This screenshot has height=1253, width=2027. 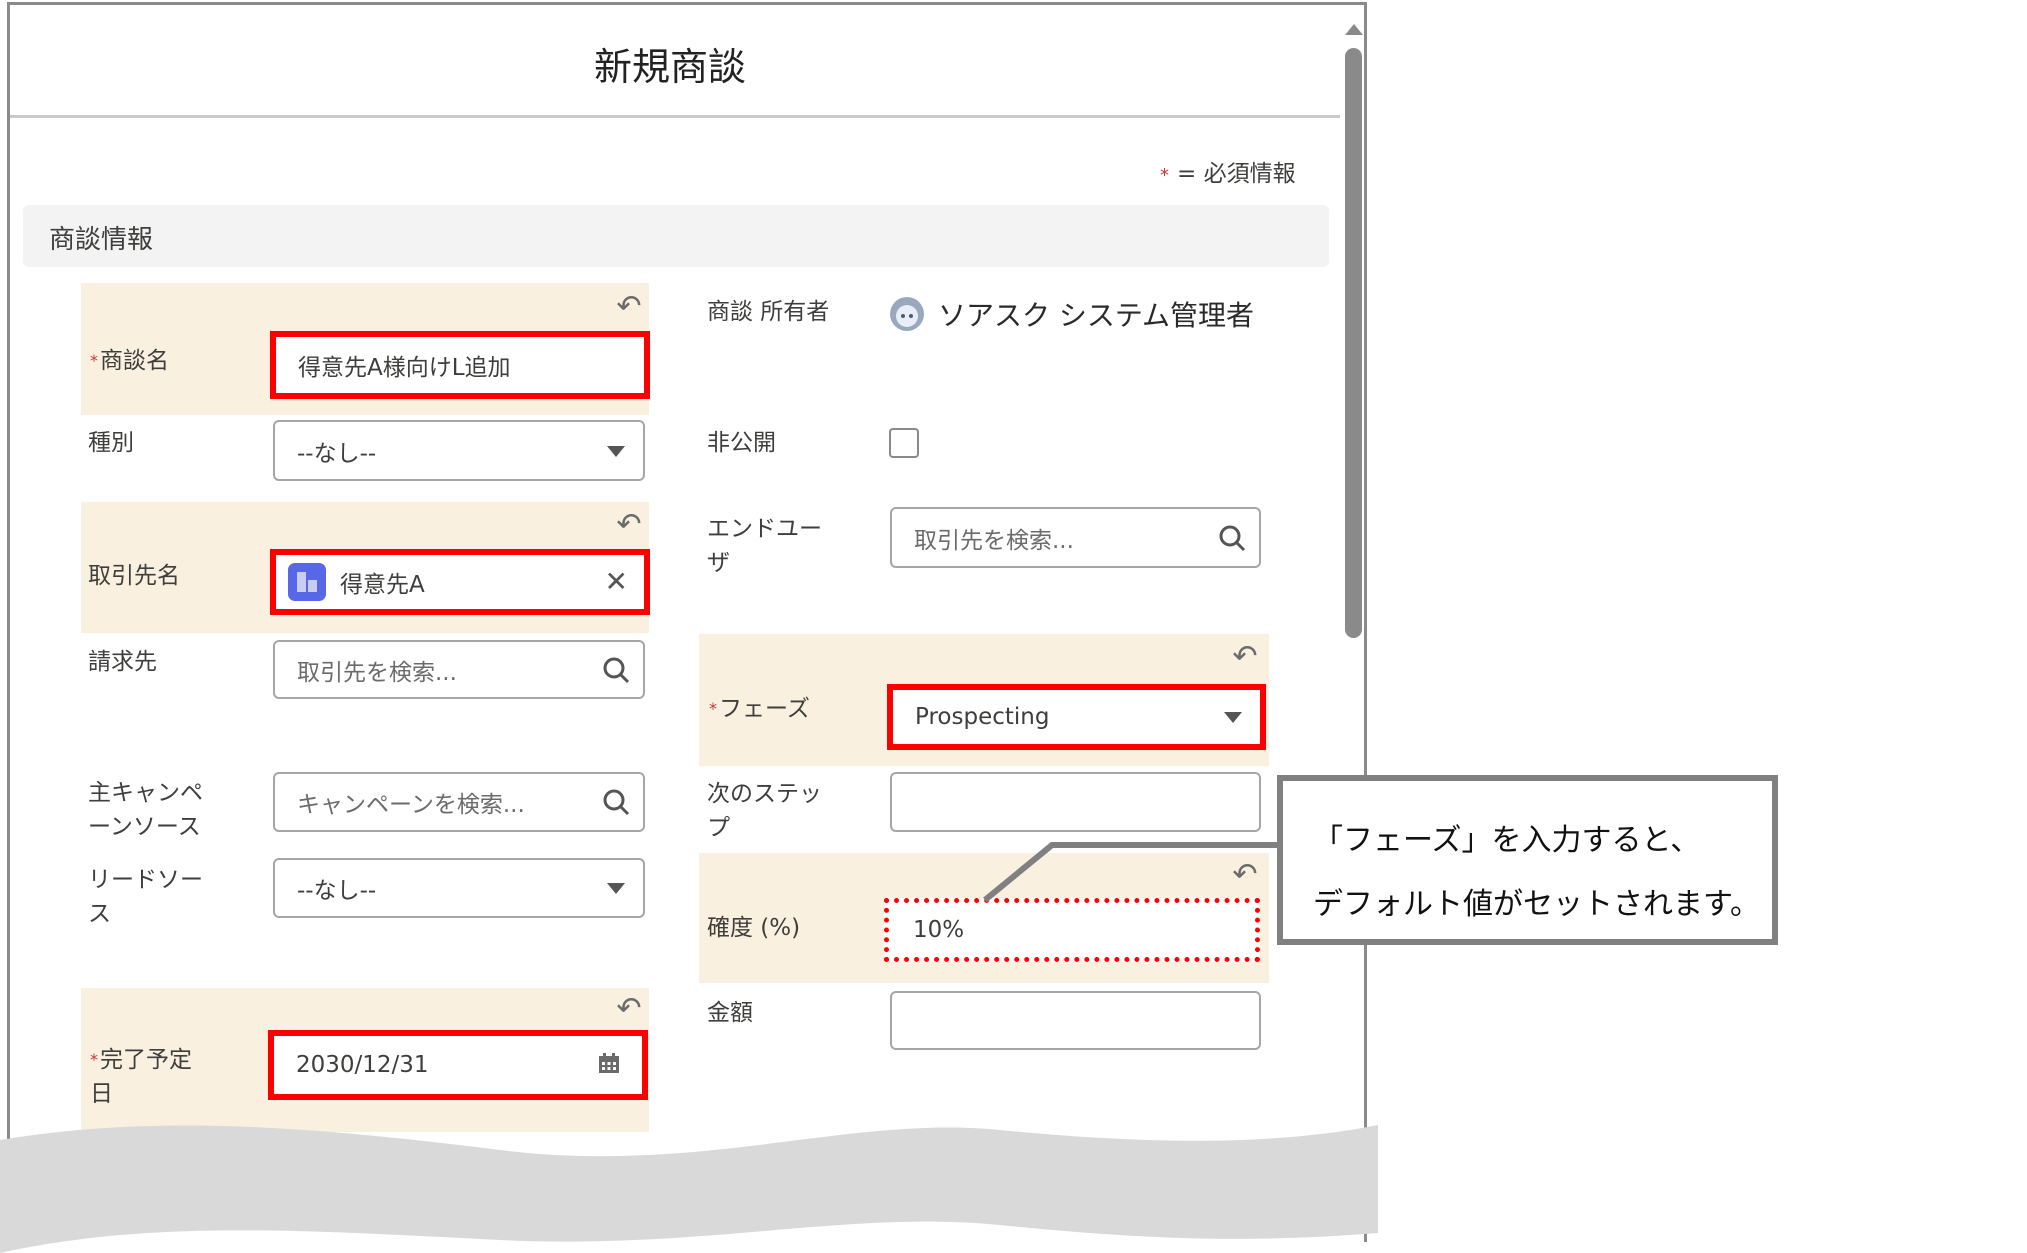 What do you see at coordinates (1131, 872) in the screenshot?
I see `callout-leader-line` at bounding box center [1131, 872].